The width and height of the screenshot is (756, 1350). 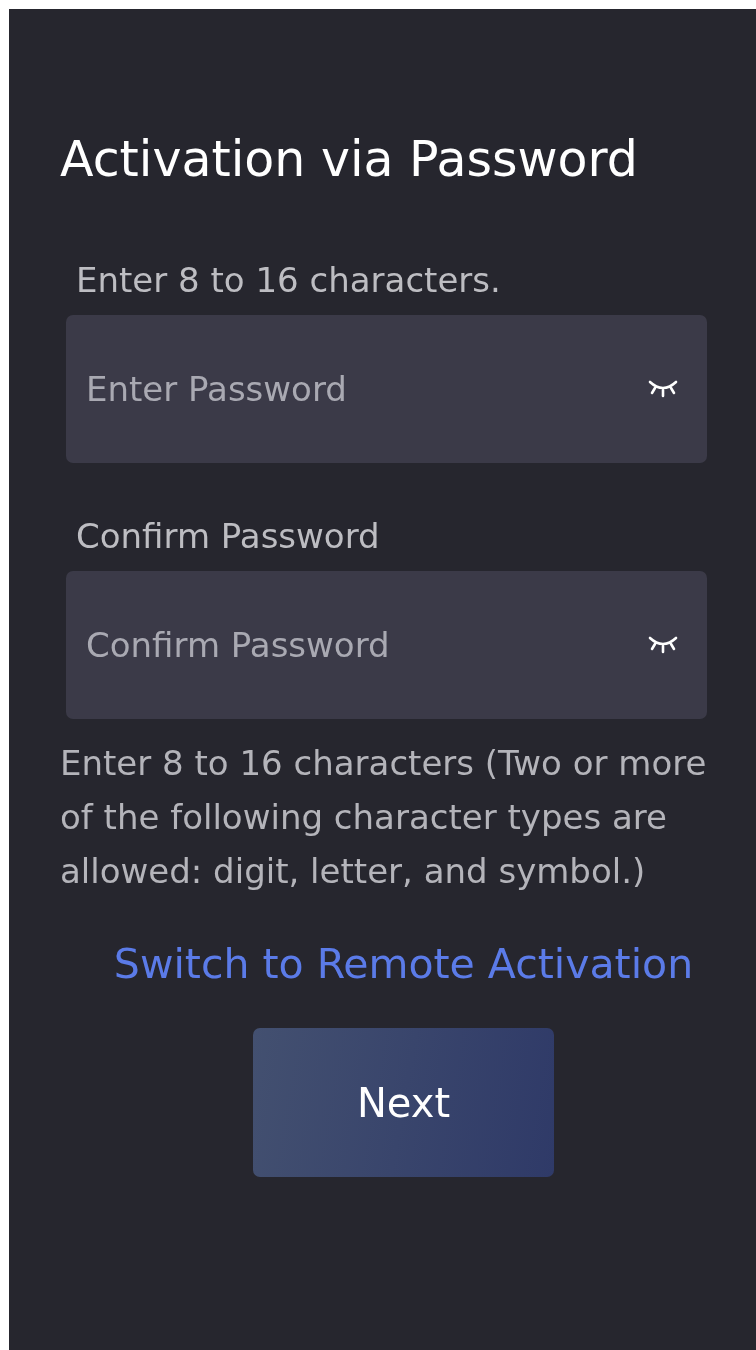 What do you see at coordinates (403, 1102) in the screenshot?
I see `next-button: Next` at bounding box center [403, 1102].